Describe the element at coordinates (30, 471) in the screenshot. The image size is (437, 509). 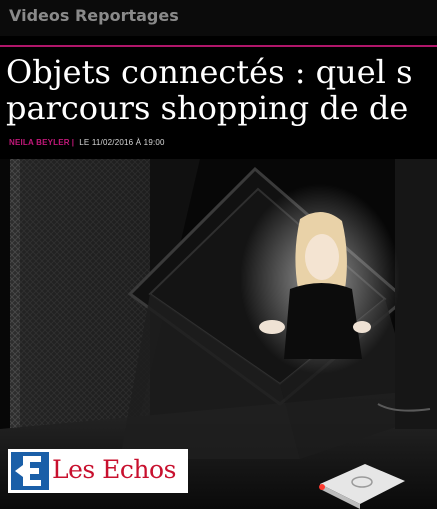
I see `les-echos-logo-icon` at that location.